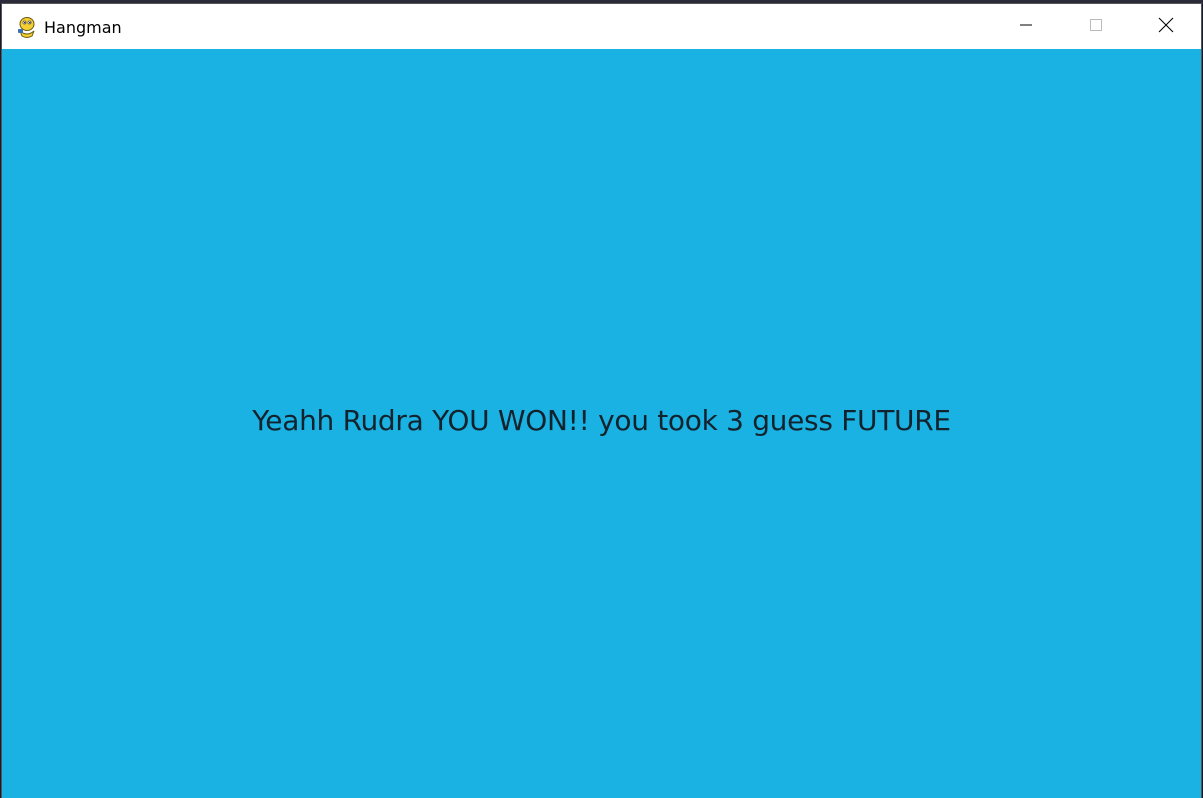 This screenshot has width=1203, height=798. I want to click on minimize-button, so click(1026, 26).